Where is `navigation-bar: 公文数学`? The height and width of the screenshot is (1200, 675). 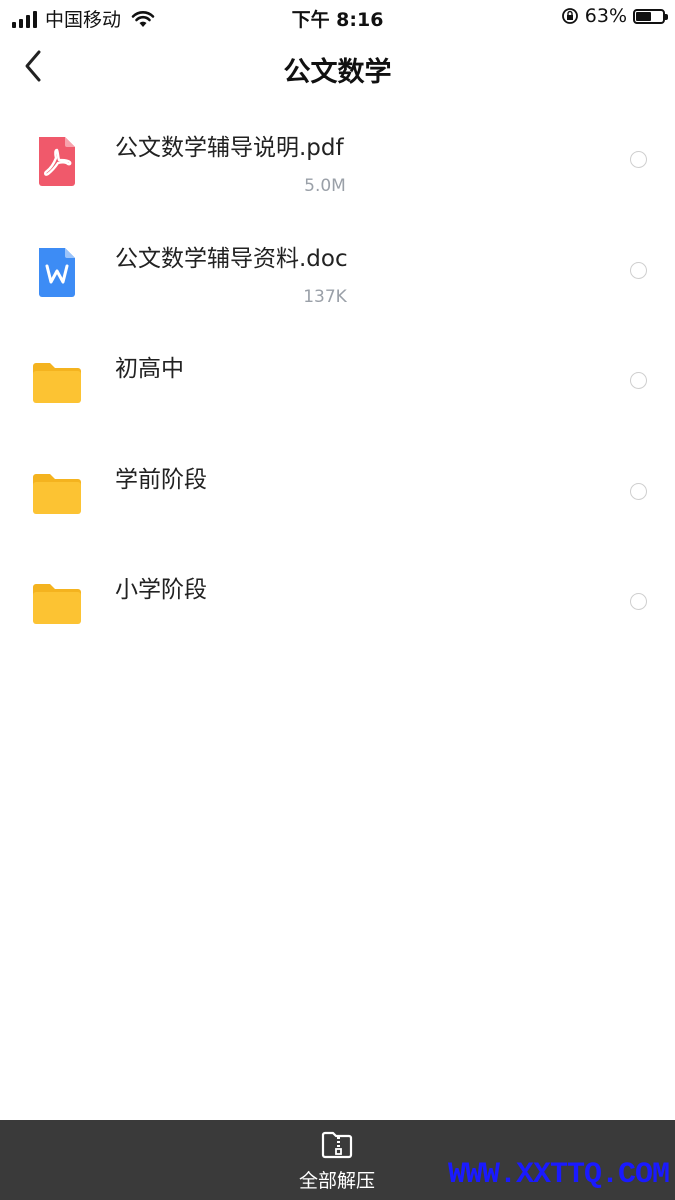 navigation-bar: 公文数学 is located at coordinates (337, 69).